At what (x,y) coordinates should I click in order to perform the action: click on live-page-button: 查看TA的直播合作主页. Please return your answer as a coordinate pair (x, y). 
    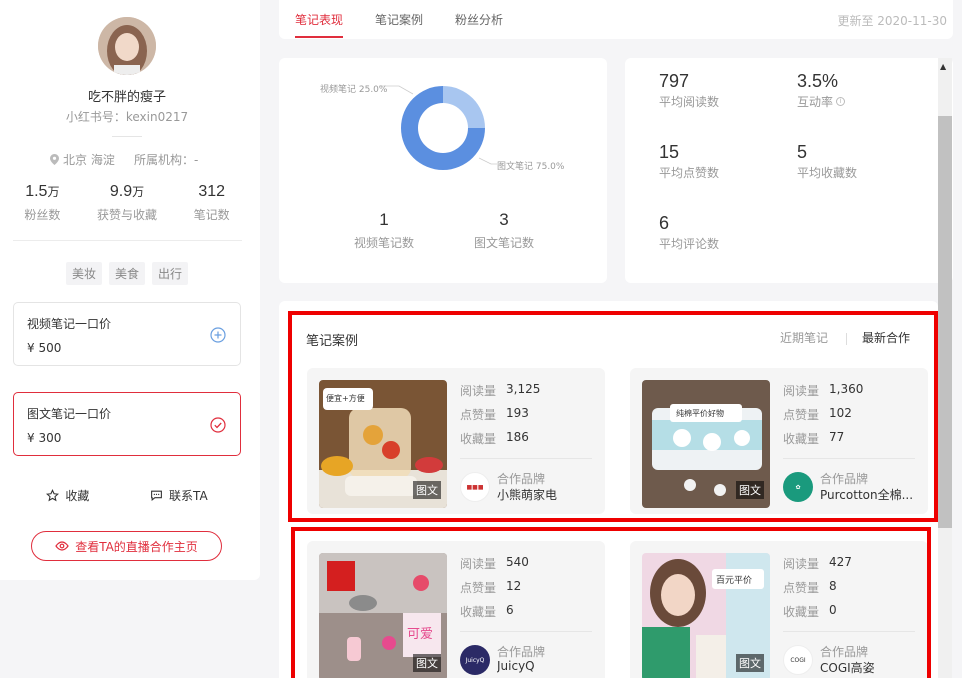
    Looking at the image, I should click on (126, 546).